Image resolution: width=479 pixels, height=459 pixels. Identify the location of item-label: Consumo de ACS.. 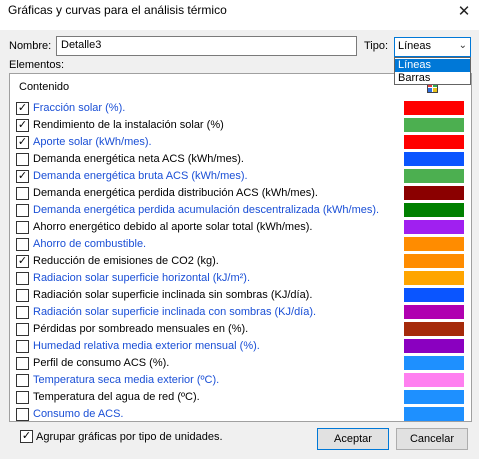
(78, 414).